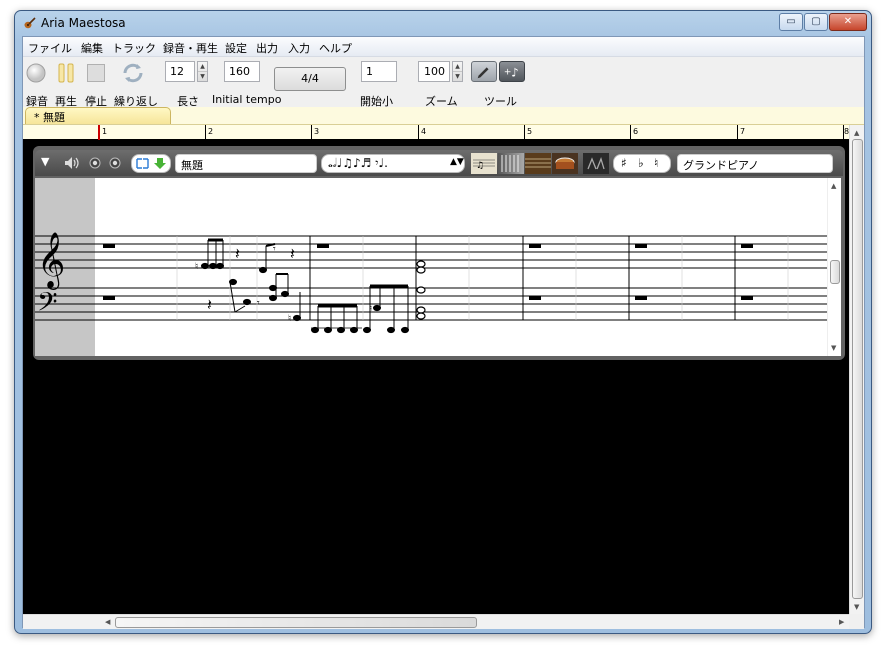 This screenshot has width=886, height=647. What do you see at coordinates (656, 163) in the screenshot?
I see `natural-icon: ♮` at bounding box center [656, 163].